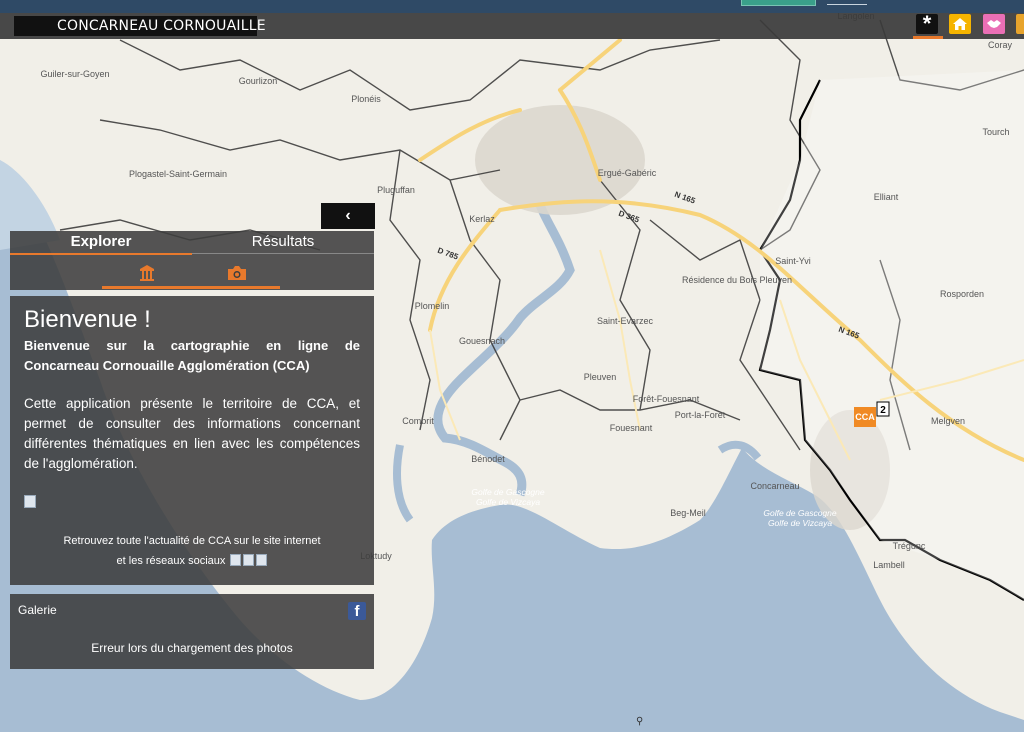 The width and height of the screenshot is (1024, 732). Describe the element at coordinates (191, 287) in the screenshot. I see `active-subtab-indicator` at that location.